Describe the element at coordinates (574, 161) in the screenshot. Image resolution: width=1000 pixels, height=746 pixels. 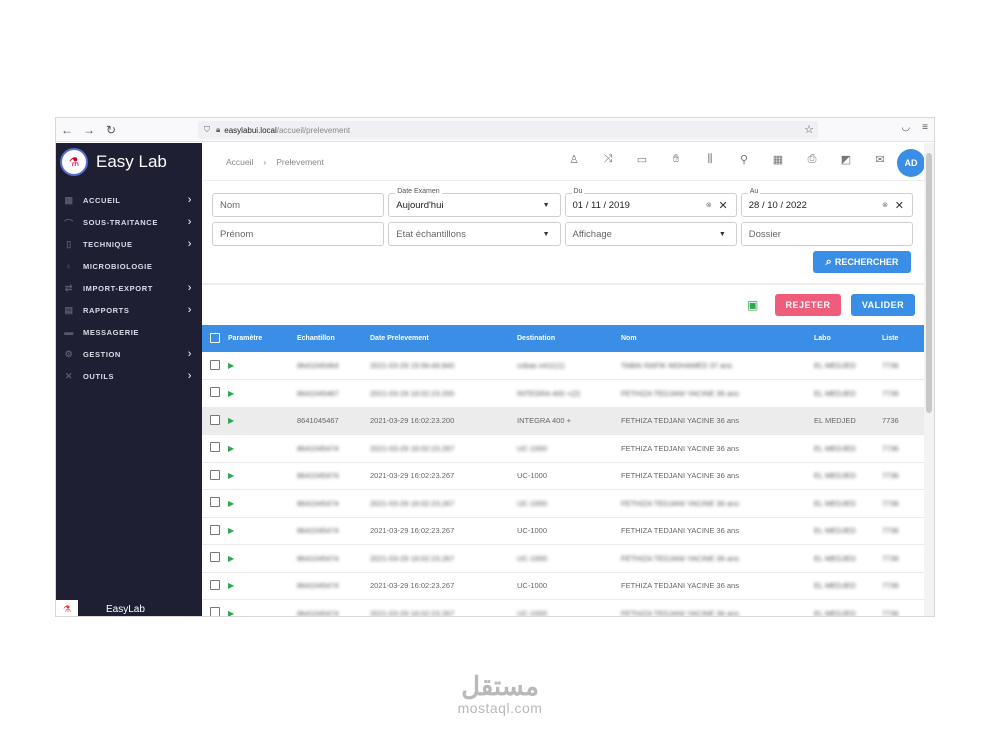
I see `patient-icon: ♙` at that location.